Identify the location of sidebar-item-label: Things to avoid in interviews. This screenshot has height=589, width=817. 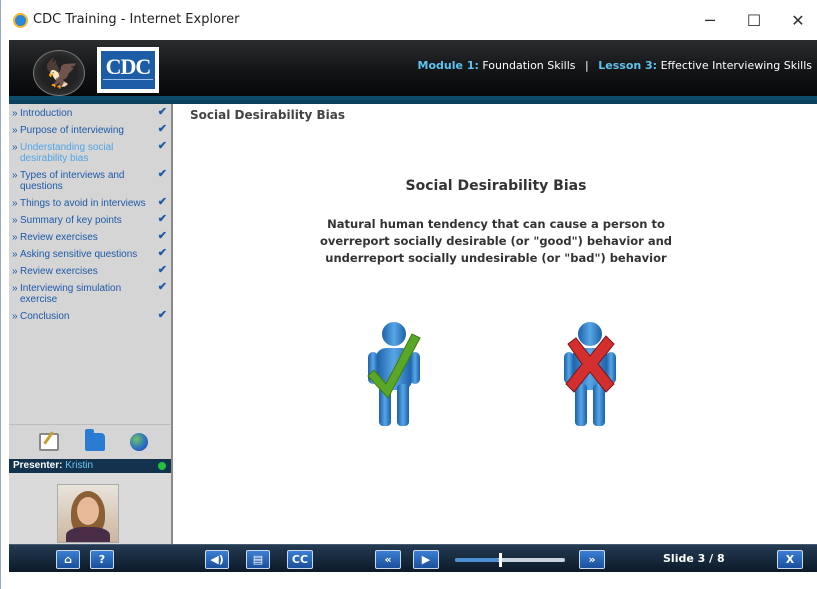
(83, 203).